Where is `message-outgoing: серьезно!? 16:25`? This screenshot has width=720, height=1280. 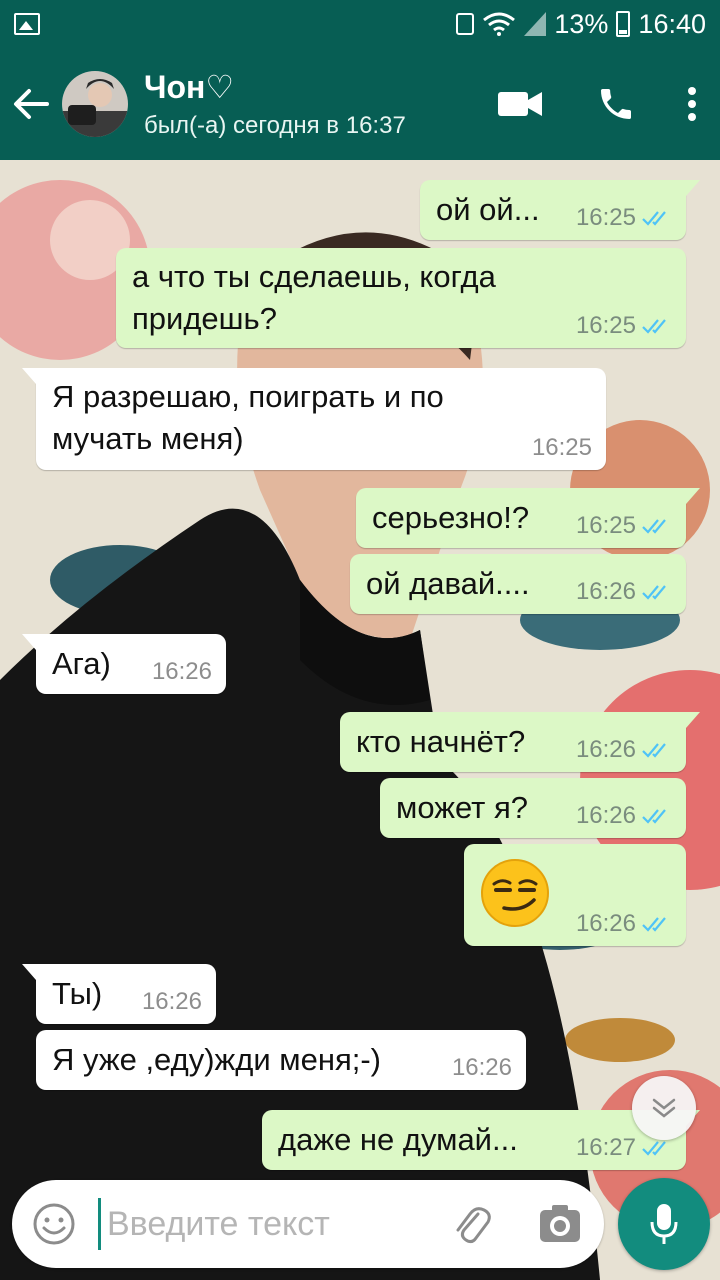 message-outgoing: серьезно!? 16:25 is located at coordinates (528, 518).